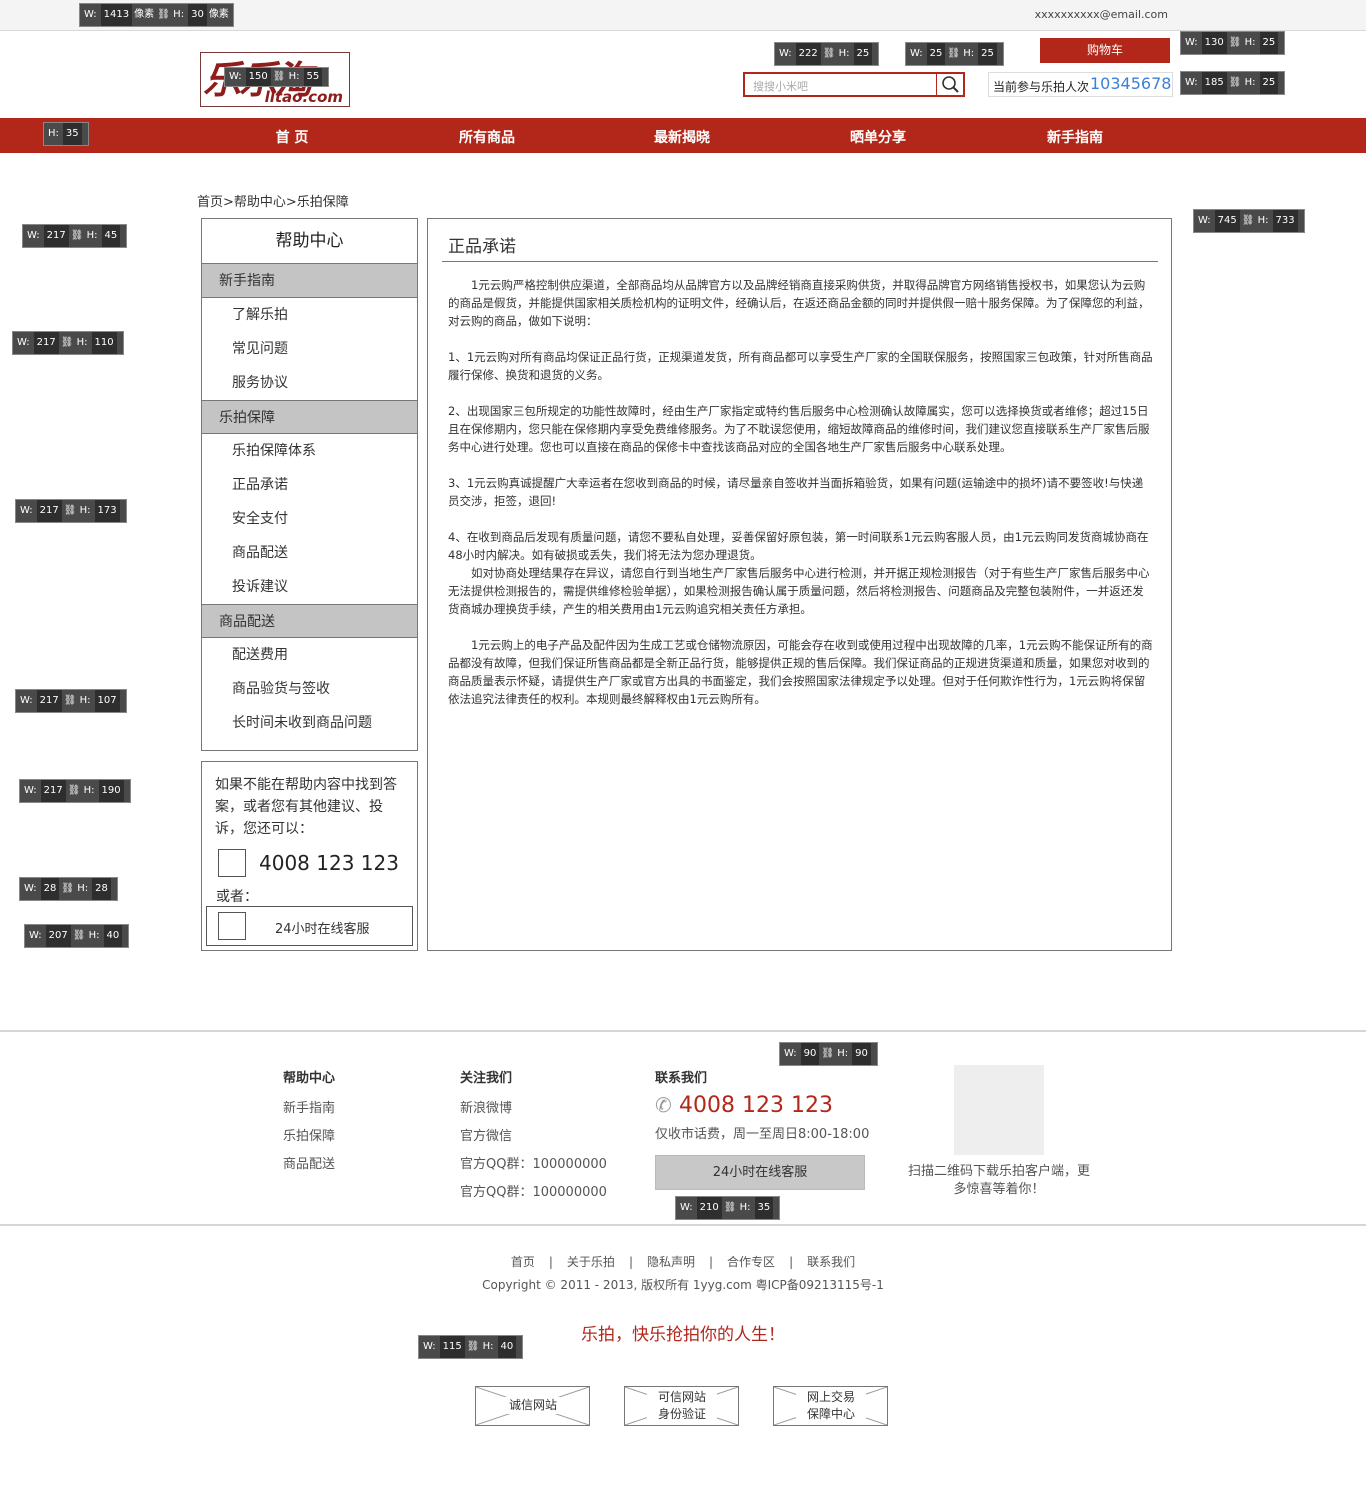 Image resolution: width=1366 pixels, height=1495 pixels. I want to click on nav-all-products: 所有商品, so click(487, 137).